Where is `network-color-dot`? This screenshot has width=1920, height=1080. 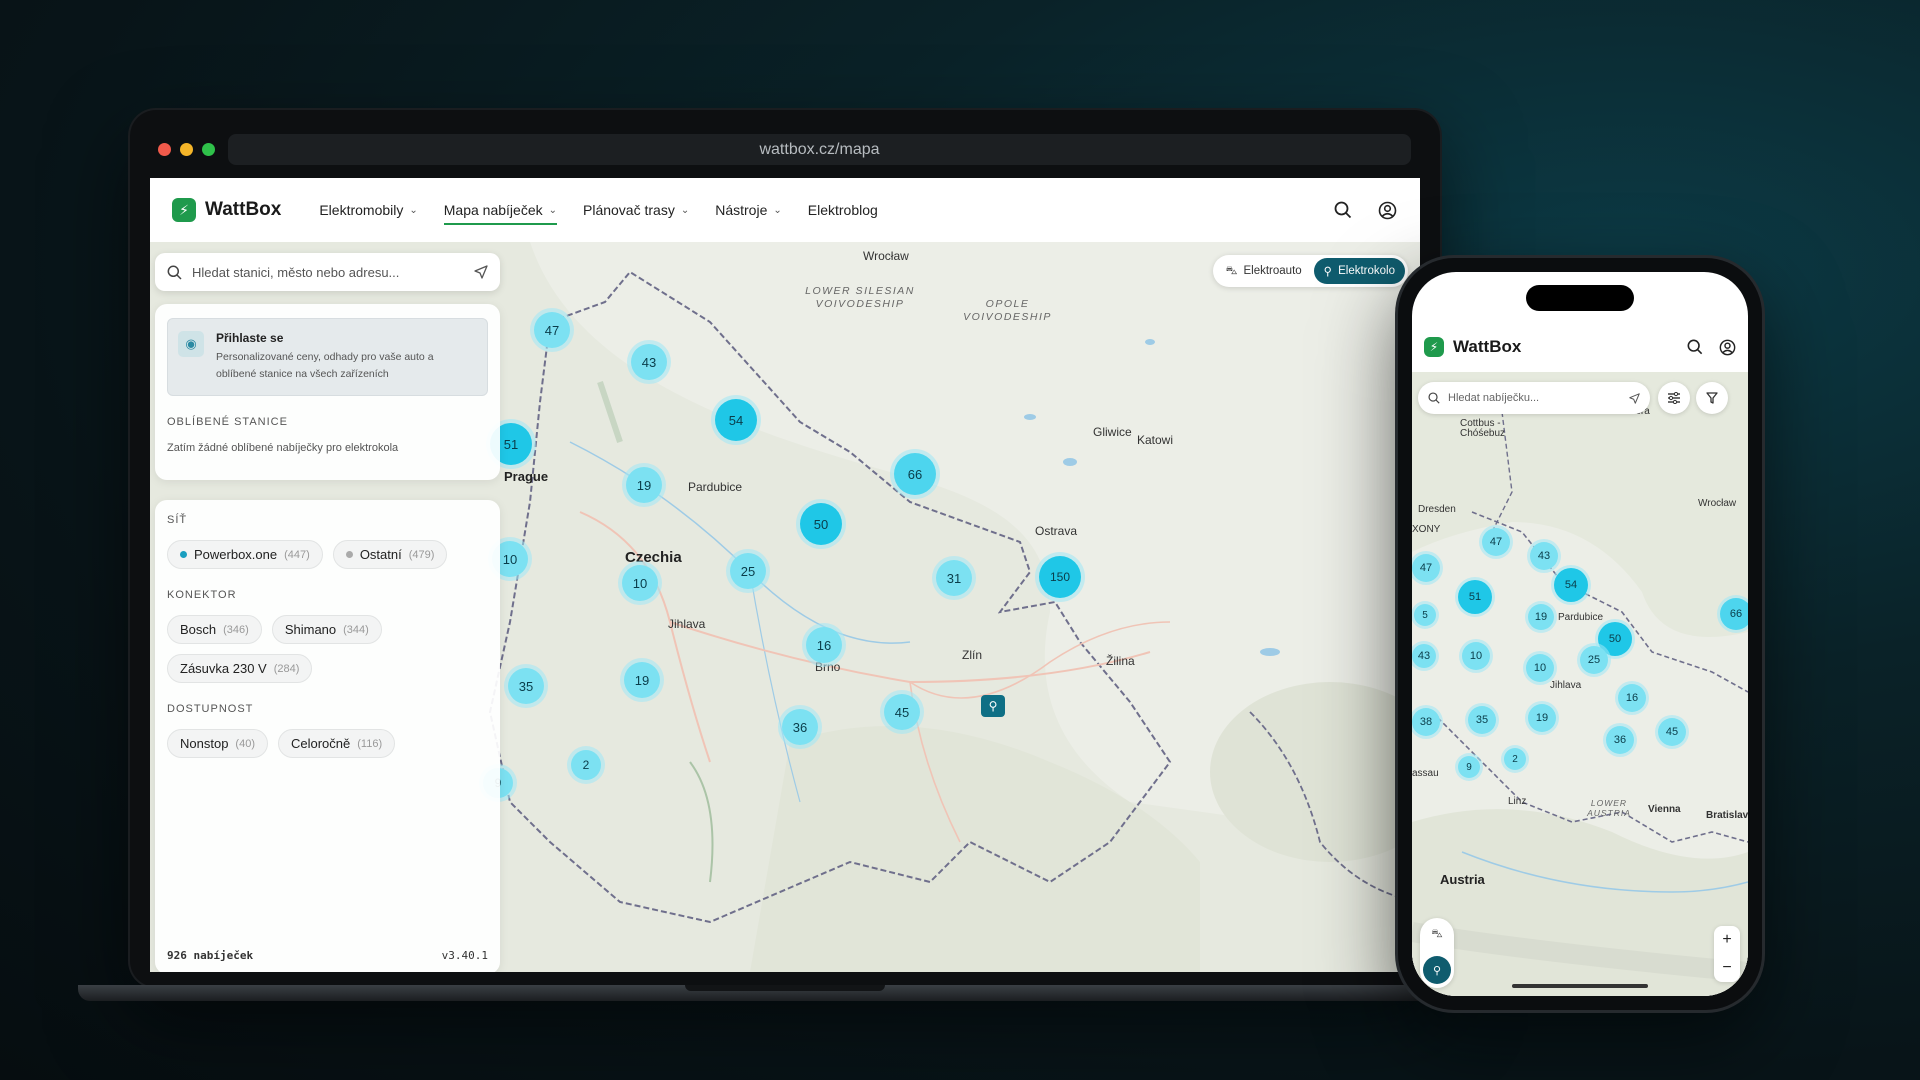 network-color-dot is located at coordinates (349, 554).